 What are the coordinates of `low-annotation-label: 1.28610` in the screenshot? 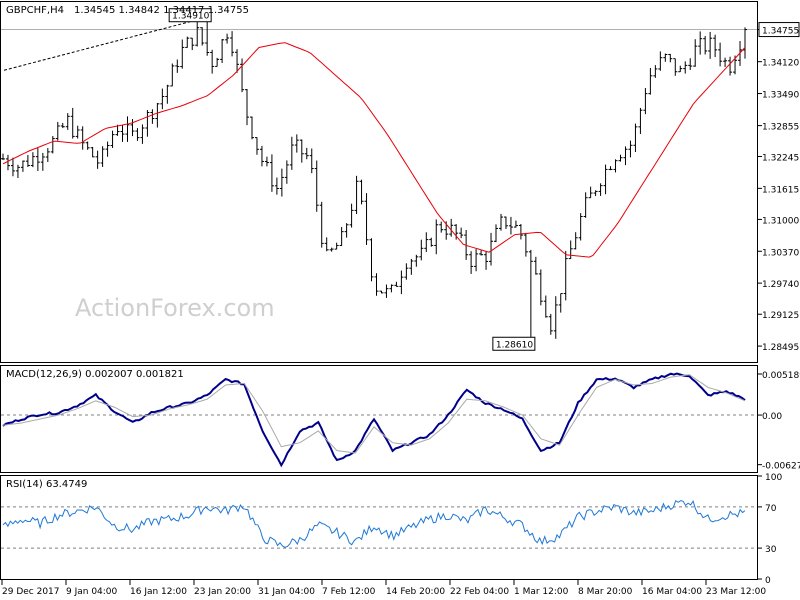 It's located at (514, 345).